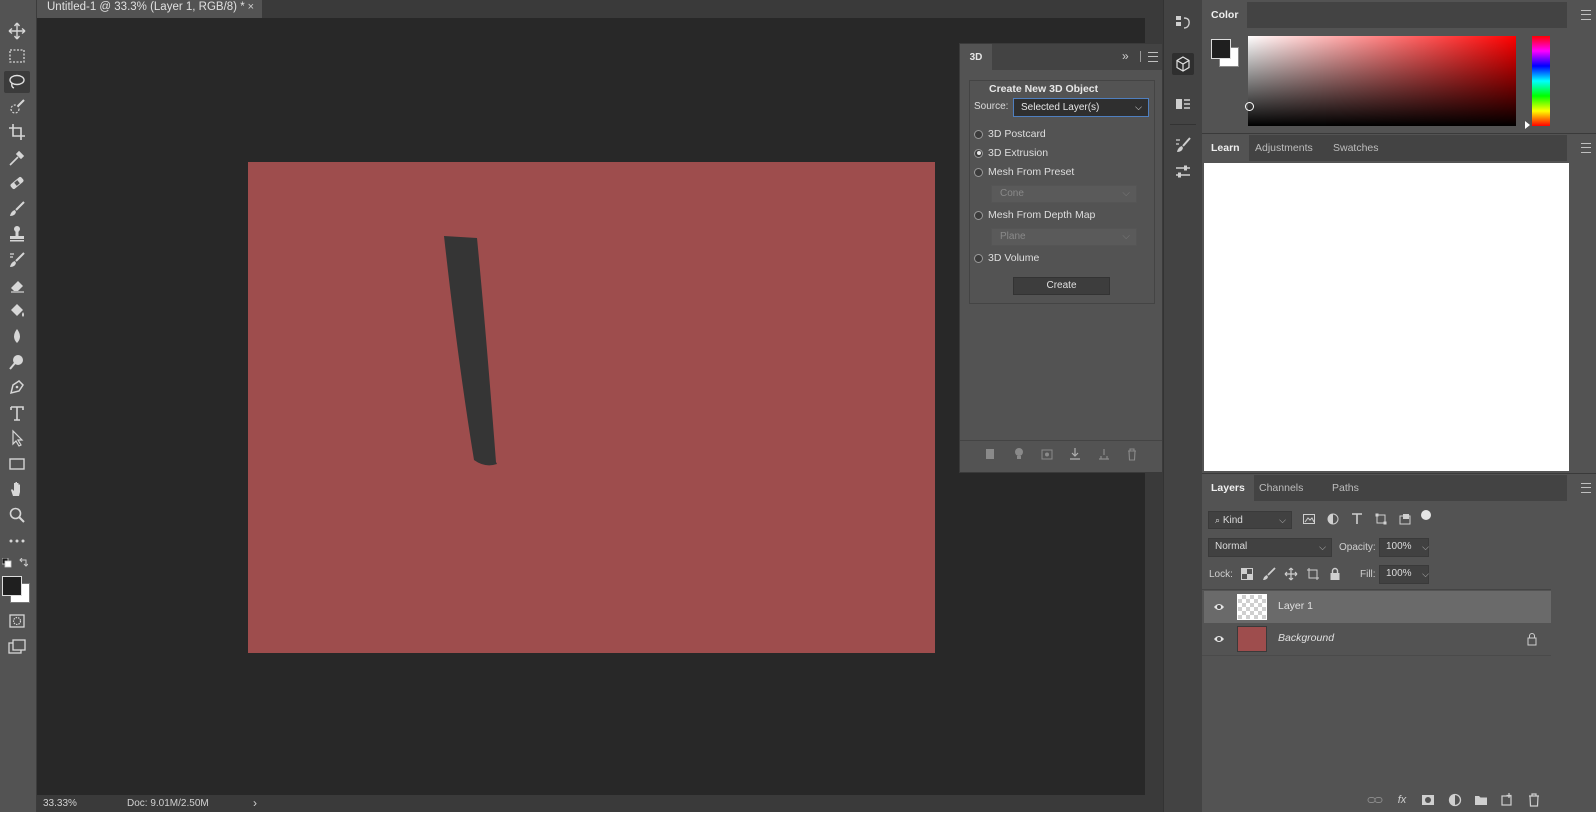 This screenshot has height=828, width=1596. Describe the element at coordinates (1426, 515) in the screenshot. I see `filter-toggle-icon` at that location.